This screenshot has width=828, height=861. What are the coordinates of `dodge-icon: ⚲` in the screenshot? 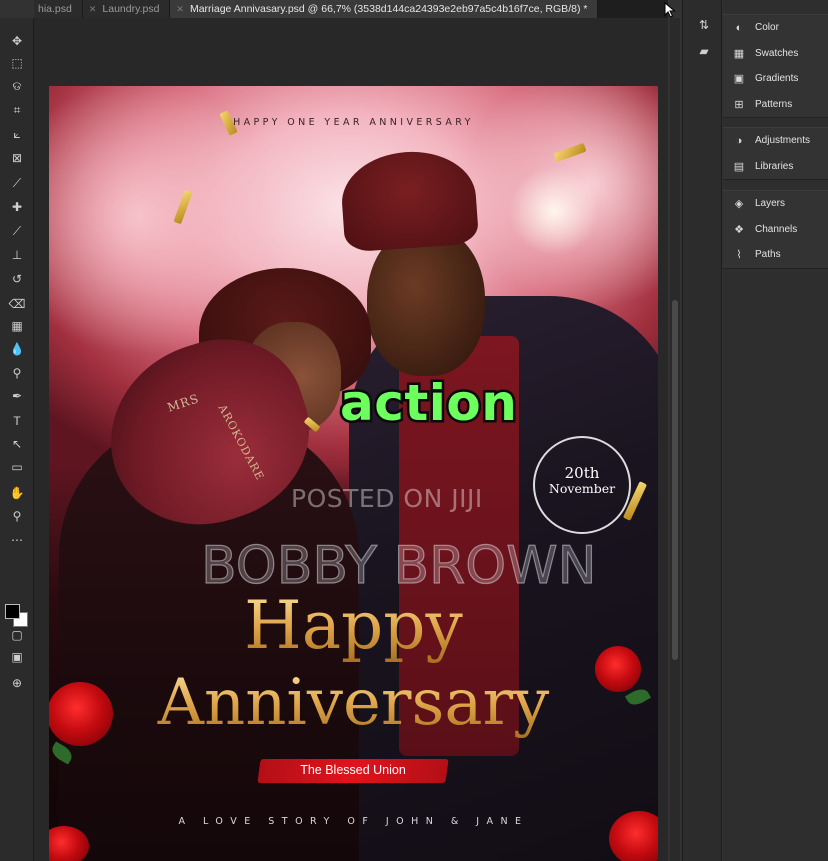 It's located at (17, 373).